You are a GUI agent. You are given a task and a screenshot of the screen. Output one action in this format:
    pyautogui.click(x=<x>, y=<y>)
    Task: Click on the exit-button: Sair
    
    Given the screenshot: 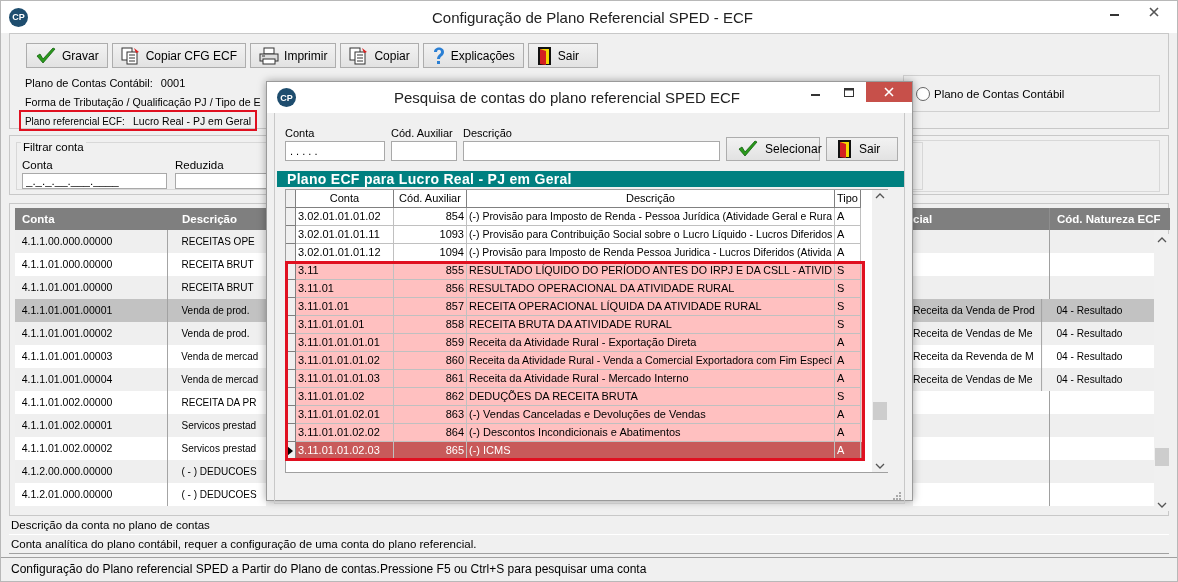 What is the action you would take?
    pyautogui.click(x=862, y=149)
    